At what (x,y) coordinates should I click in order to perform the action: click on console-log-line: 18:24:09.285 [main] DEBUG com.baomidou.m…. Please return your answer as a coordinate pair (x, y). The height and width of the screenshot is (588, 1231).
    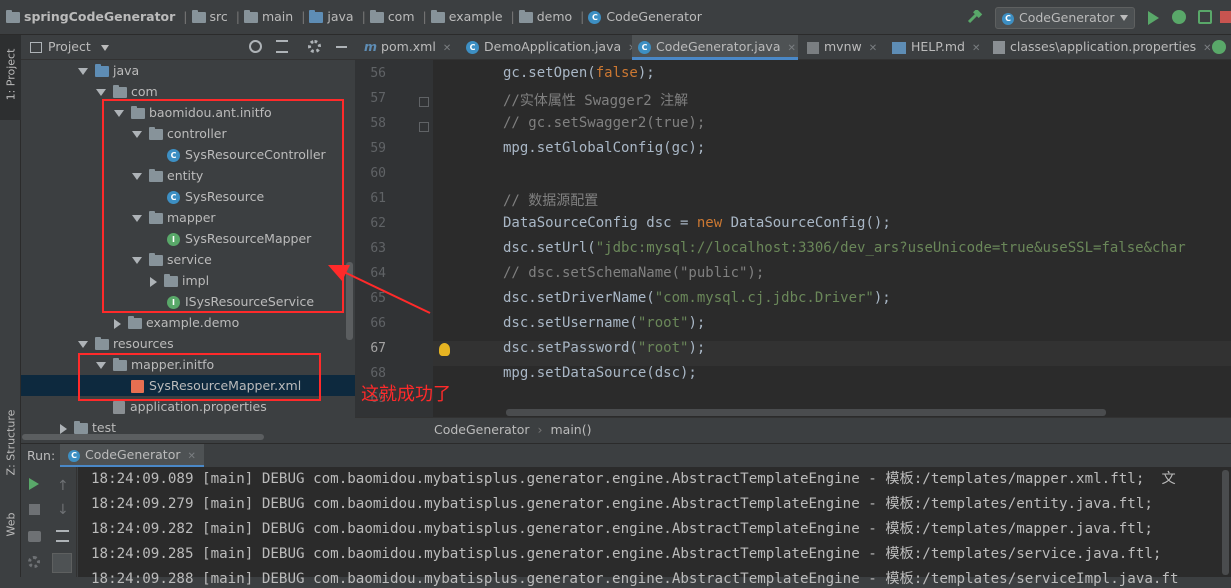
    Looking at the image, I should click on (626, 554).